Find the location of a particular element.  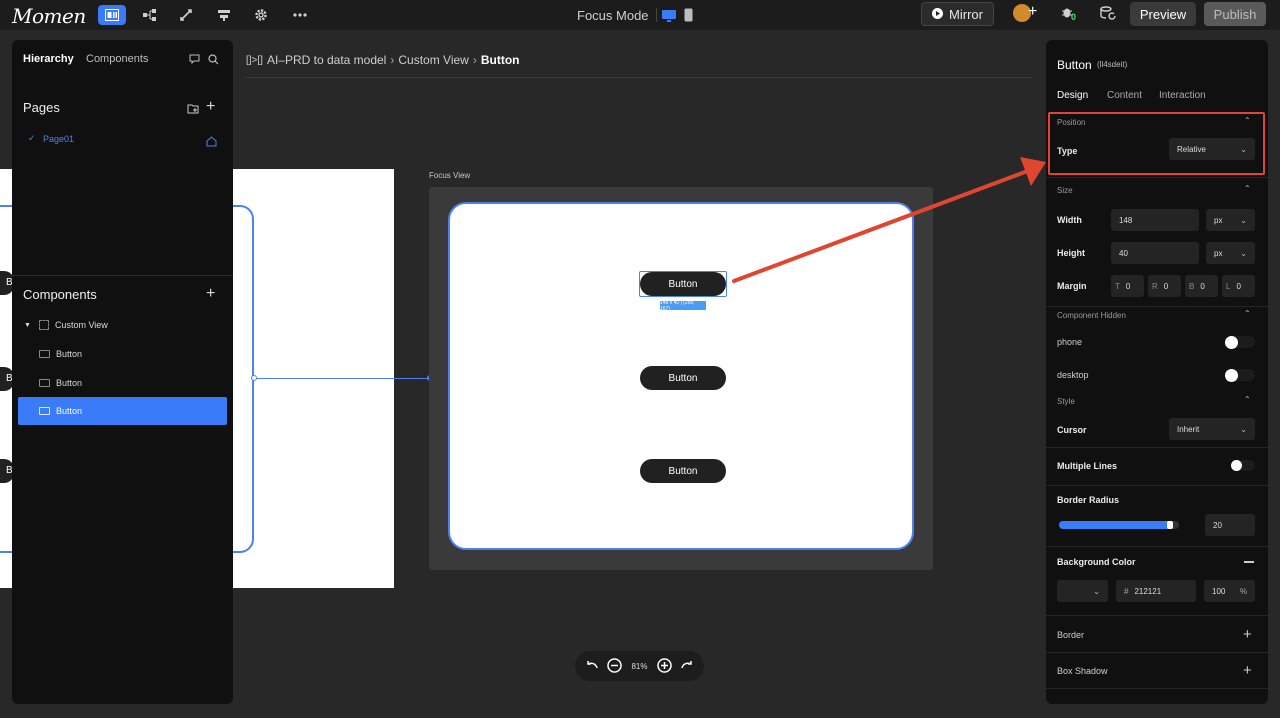

home-icon is located at coordinates (211, 143).